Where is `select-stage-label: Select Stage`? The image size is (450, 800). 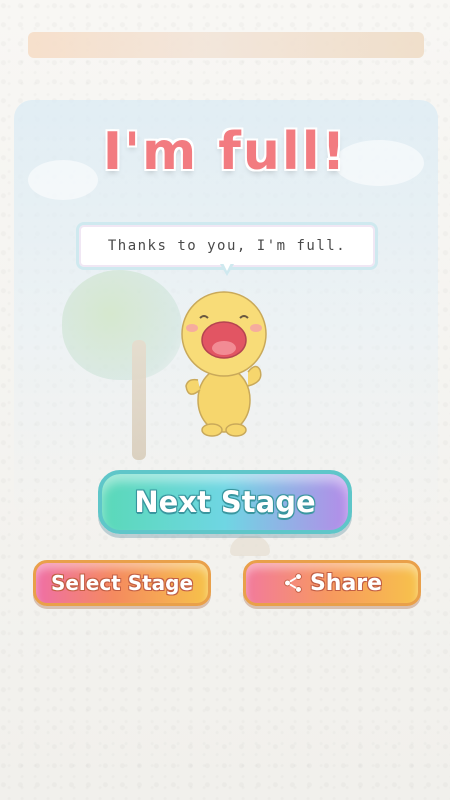
select-stage-label: Select Stage is located at coordinates (122, 583).